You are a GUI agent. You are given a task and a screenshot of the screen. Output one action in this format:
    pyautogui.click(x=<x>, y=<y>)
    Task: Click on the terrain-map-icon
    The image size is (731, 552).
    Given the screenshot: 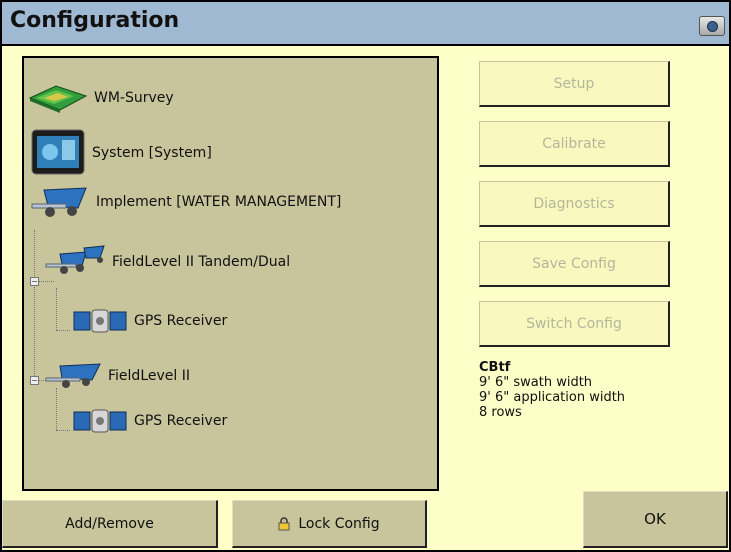 What is the action you would take?
    pyautogui.click(x=58, y=98)
    